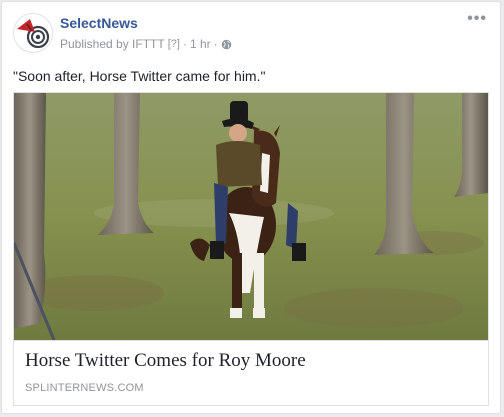 The image size is (504, 417). What do you see at coordinates (112, 44) in the screenshot?
I see `published-by-label: Published by IFTTT` at bounding box center [112, 44].